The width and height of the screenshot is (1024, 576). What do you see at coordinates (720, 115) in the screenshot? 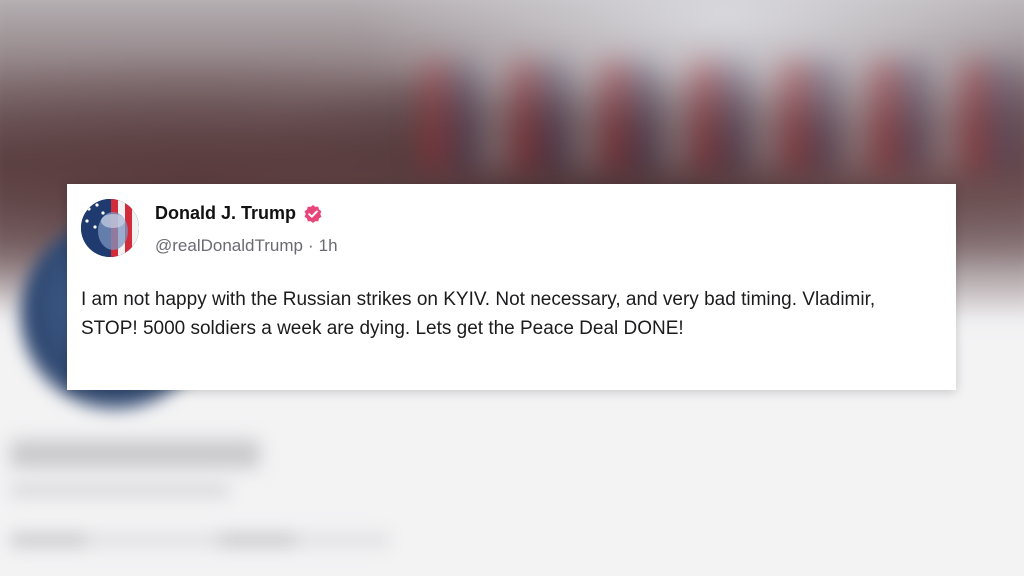
I see `banner-flags-blurred` at bounding box center [720, 115].